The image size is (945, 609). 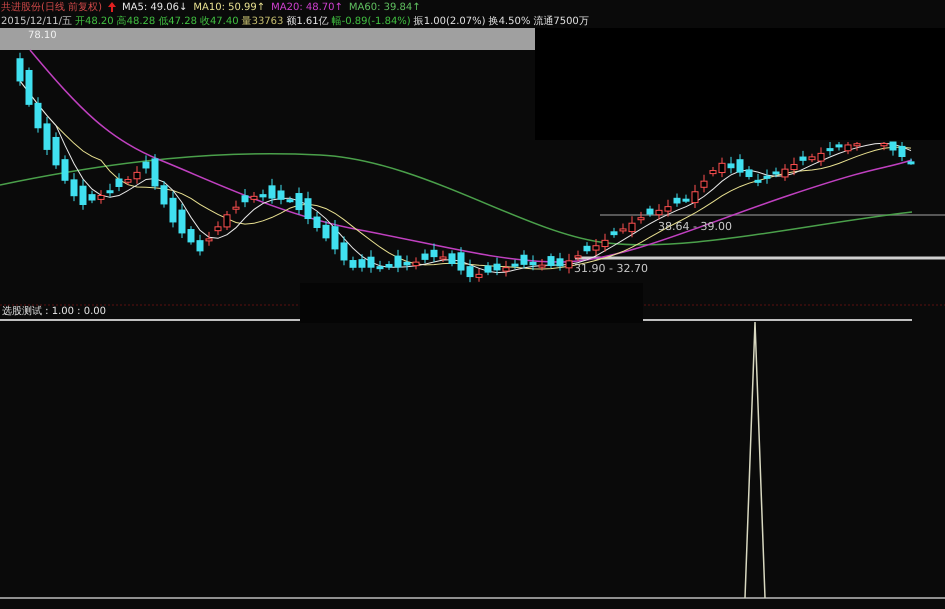 What do you see at coordinates (384, 7) in the screenshot?
I see `moving-average-value: MA60: 39.84↑` at bounding box center [384, 7].